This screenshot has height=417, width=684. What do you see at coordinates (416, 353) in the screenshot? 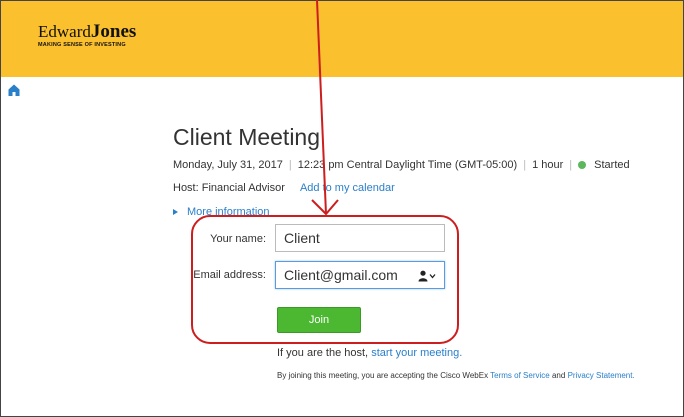
I see `start-meeting-link: start your meeting.` at bounding box center [416, 353].